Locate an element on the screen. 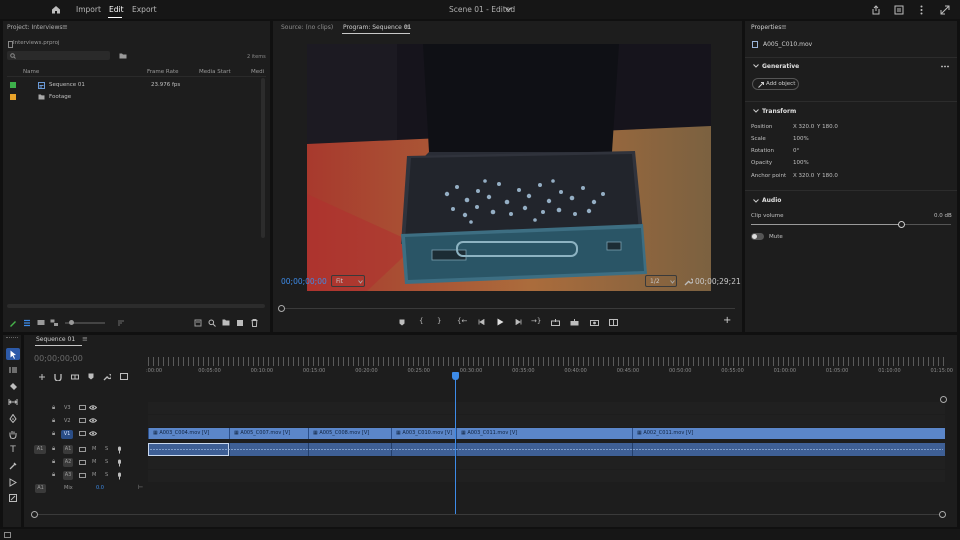 Image resolution: width=960 pixels, height=540 pixels. horizontal-scrollbar is located at coordinates (136, 306).